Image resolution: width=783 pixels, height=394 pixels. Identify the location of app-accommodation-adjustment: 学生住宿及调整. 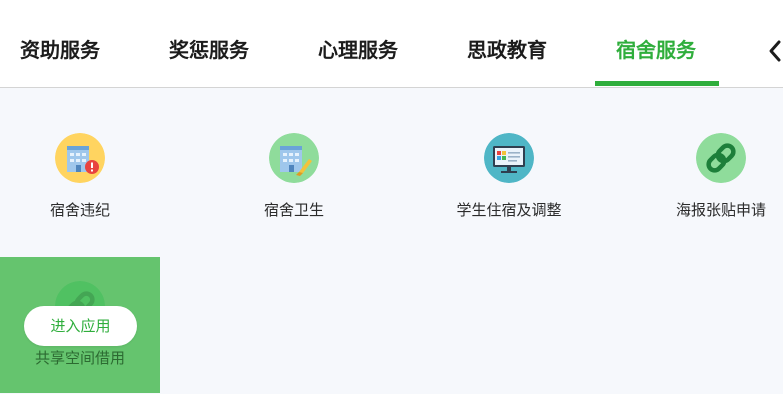
(509, 156).